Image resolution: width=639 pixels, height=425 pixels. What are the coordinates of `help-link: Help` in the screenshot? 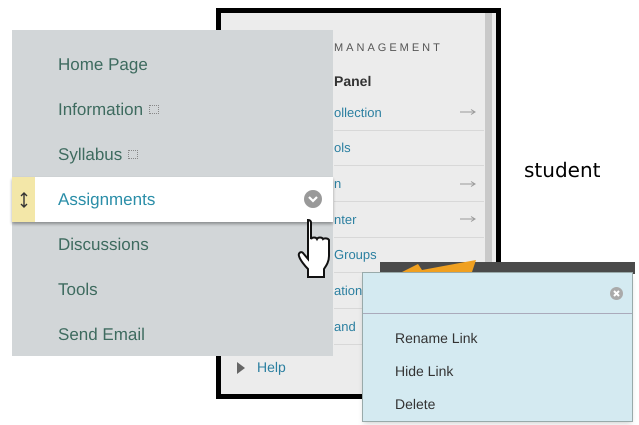 It's located at (271, 367).